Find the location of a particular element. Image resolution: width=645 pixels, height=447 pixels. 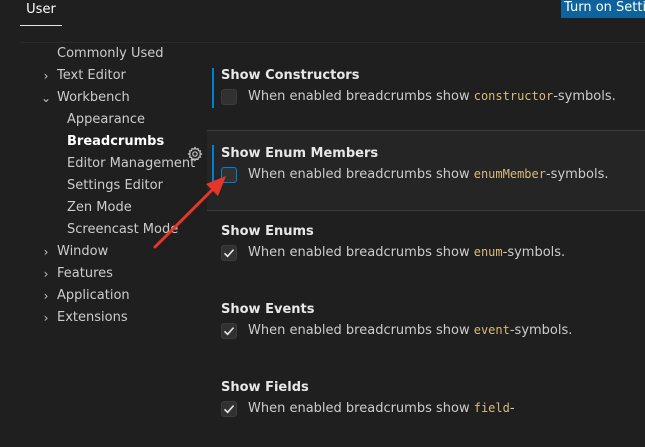

toc-item-window: Window is located at coordinates (82, 252).